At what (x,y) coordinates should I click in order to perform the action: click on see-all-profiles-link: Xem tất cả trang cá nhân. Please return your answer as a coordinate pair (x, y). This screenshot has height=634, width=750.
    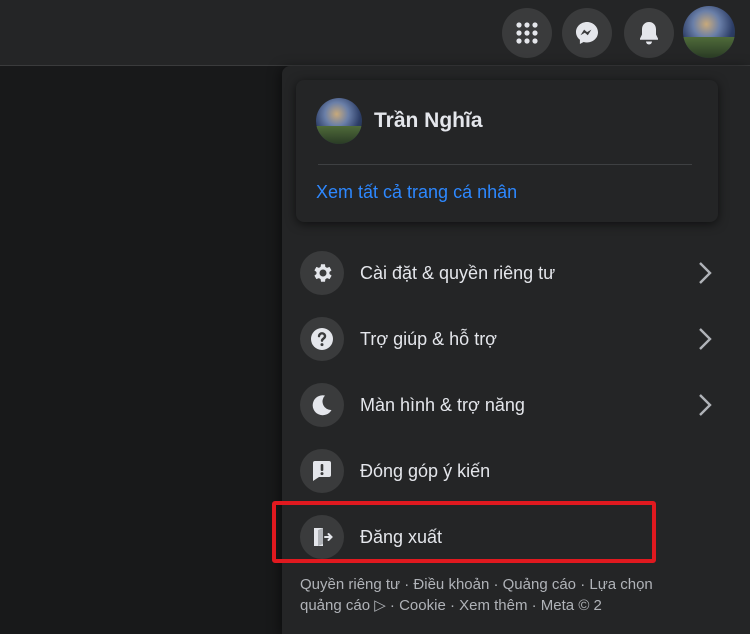
    Looking at the image, I should click on (416, 192).